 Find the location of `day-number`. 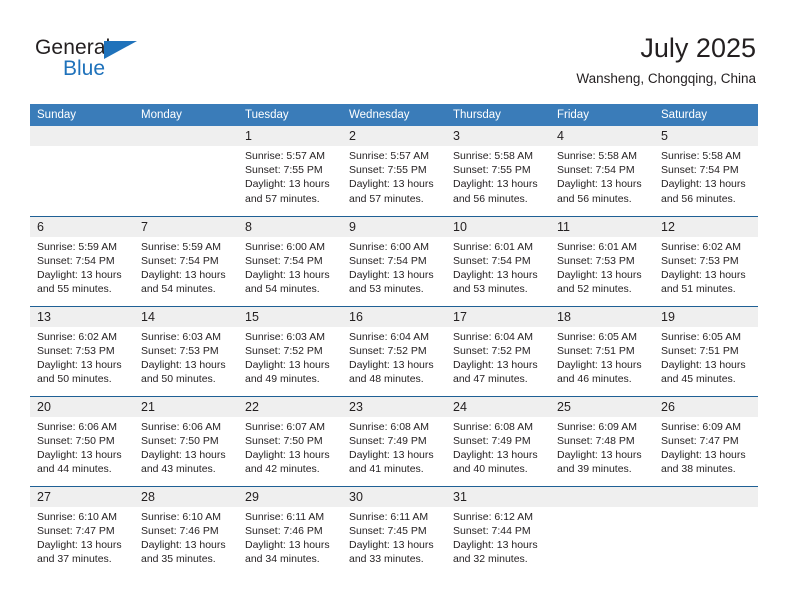

day-number is located at coordinates (706, 496).